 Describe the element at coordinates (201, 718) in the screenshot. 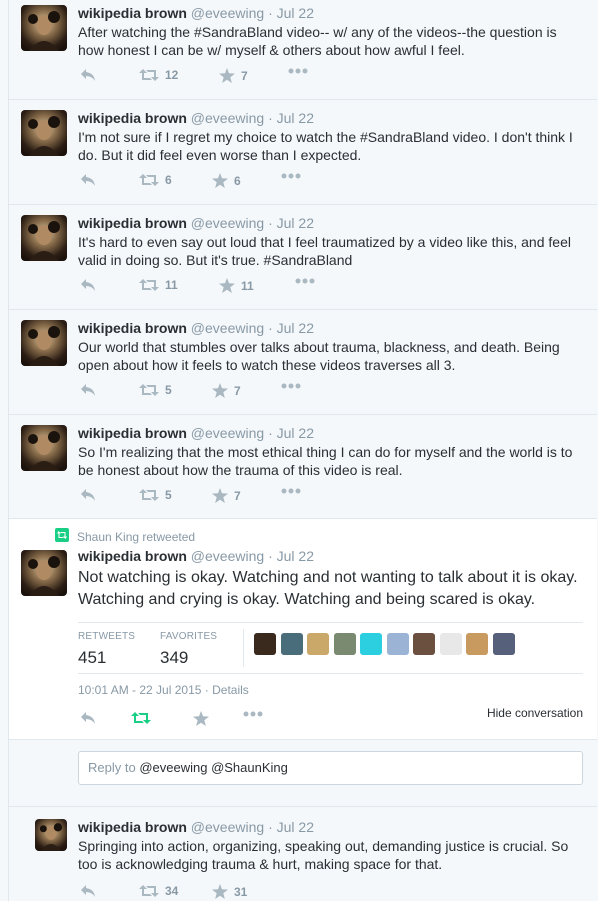

I see `favorite-button` at that location.